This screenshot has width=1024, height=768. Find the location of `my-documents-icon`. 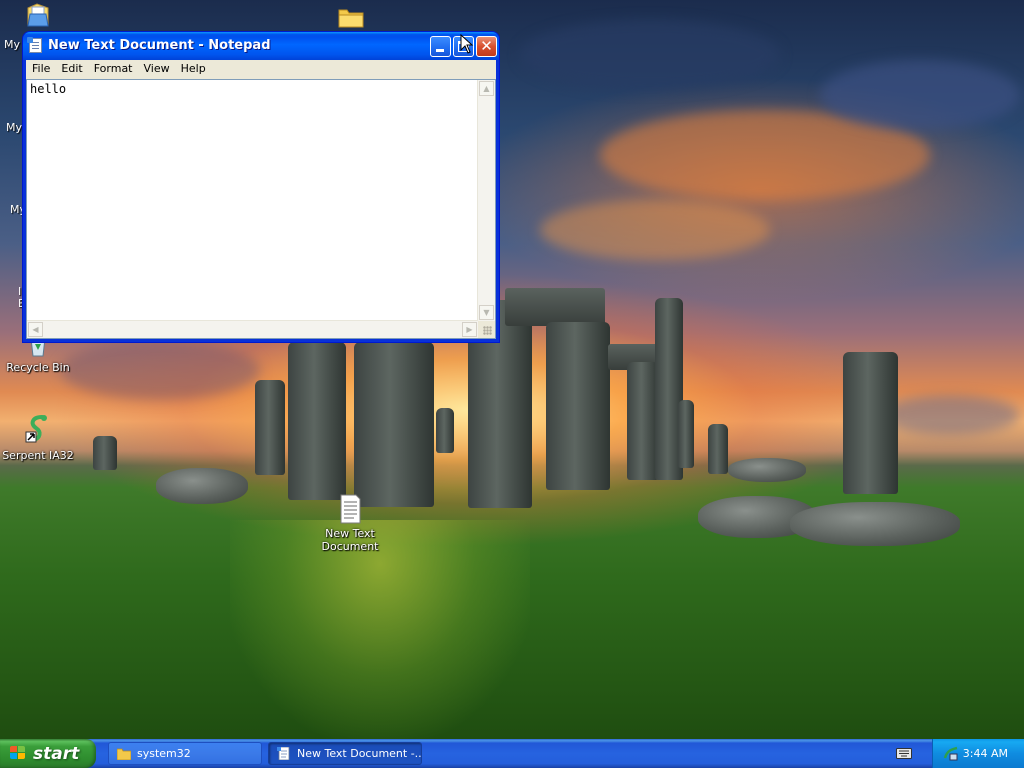

my-documents-icon is located at coordinates (38, 15).